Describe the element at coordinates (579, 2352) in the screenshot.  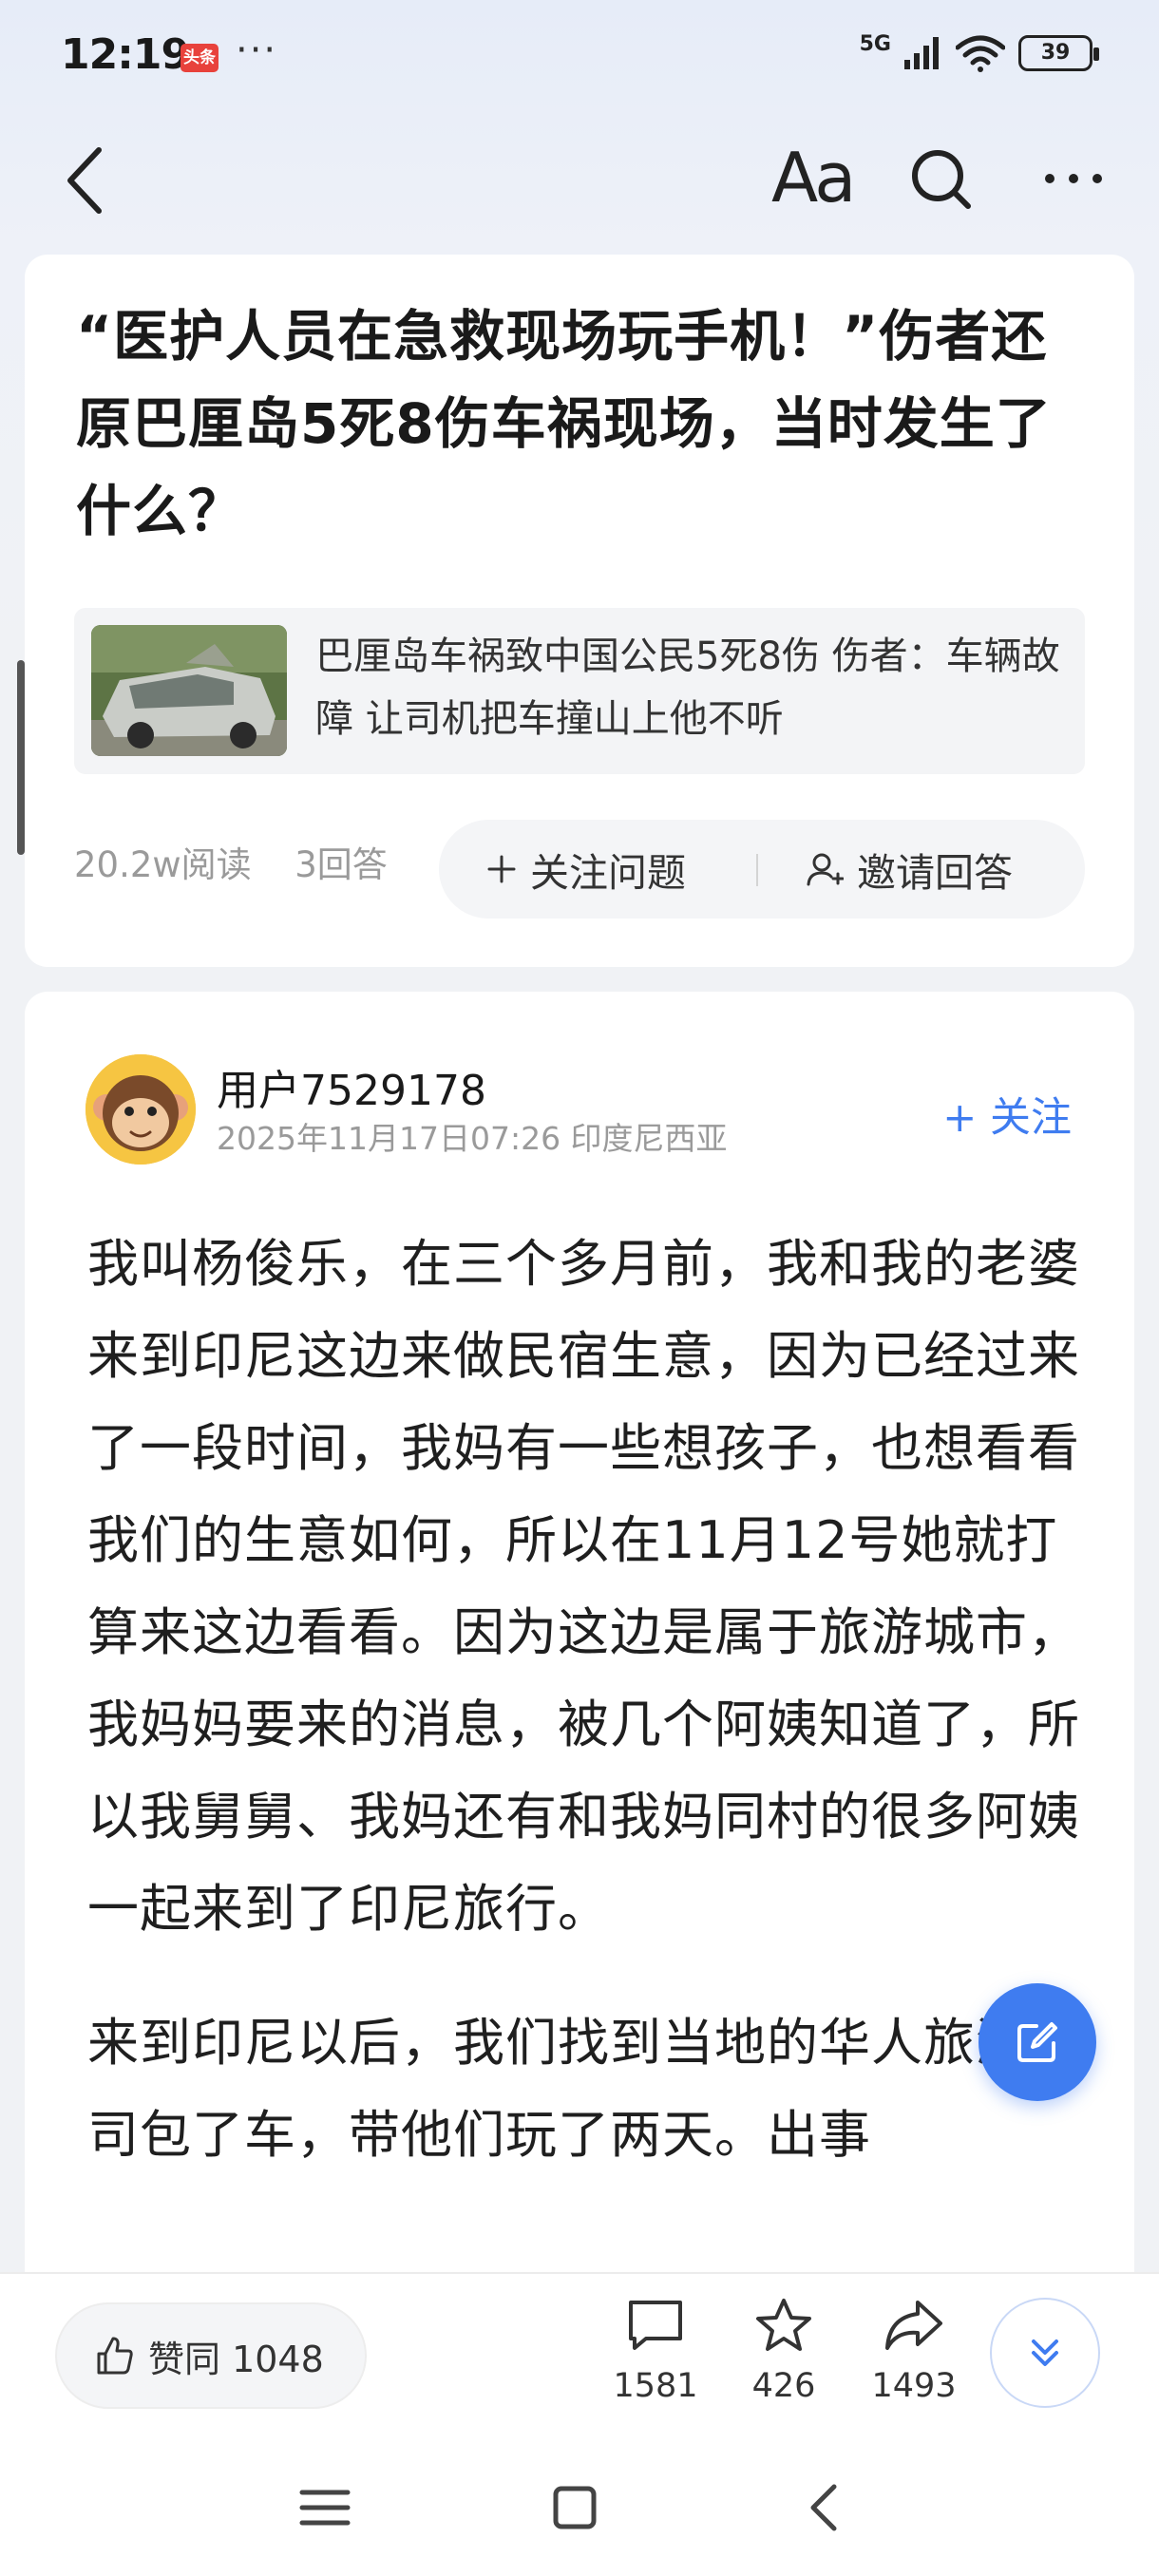
I see `bottom-action-bar: 赞同 1048 1581 426 1493` at that location.